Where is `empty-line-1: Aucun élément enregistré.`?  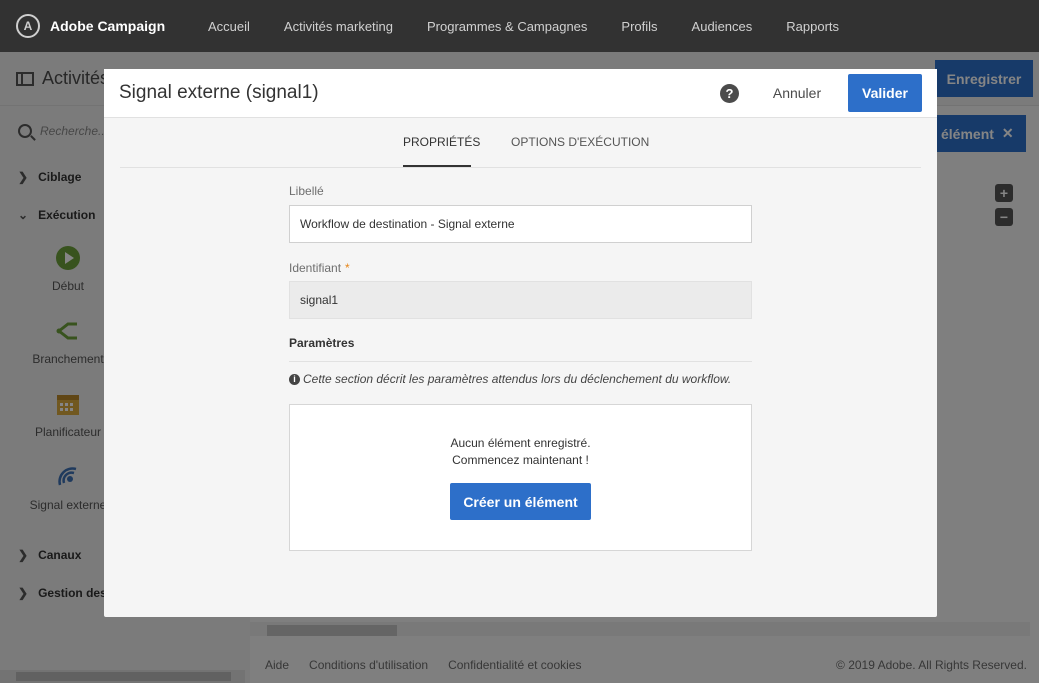
empty-line-1: Aucun élément enregistré. is located at coordinates (520, 443).